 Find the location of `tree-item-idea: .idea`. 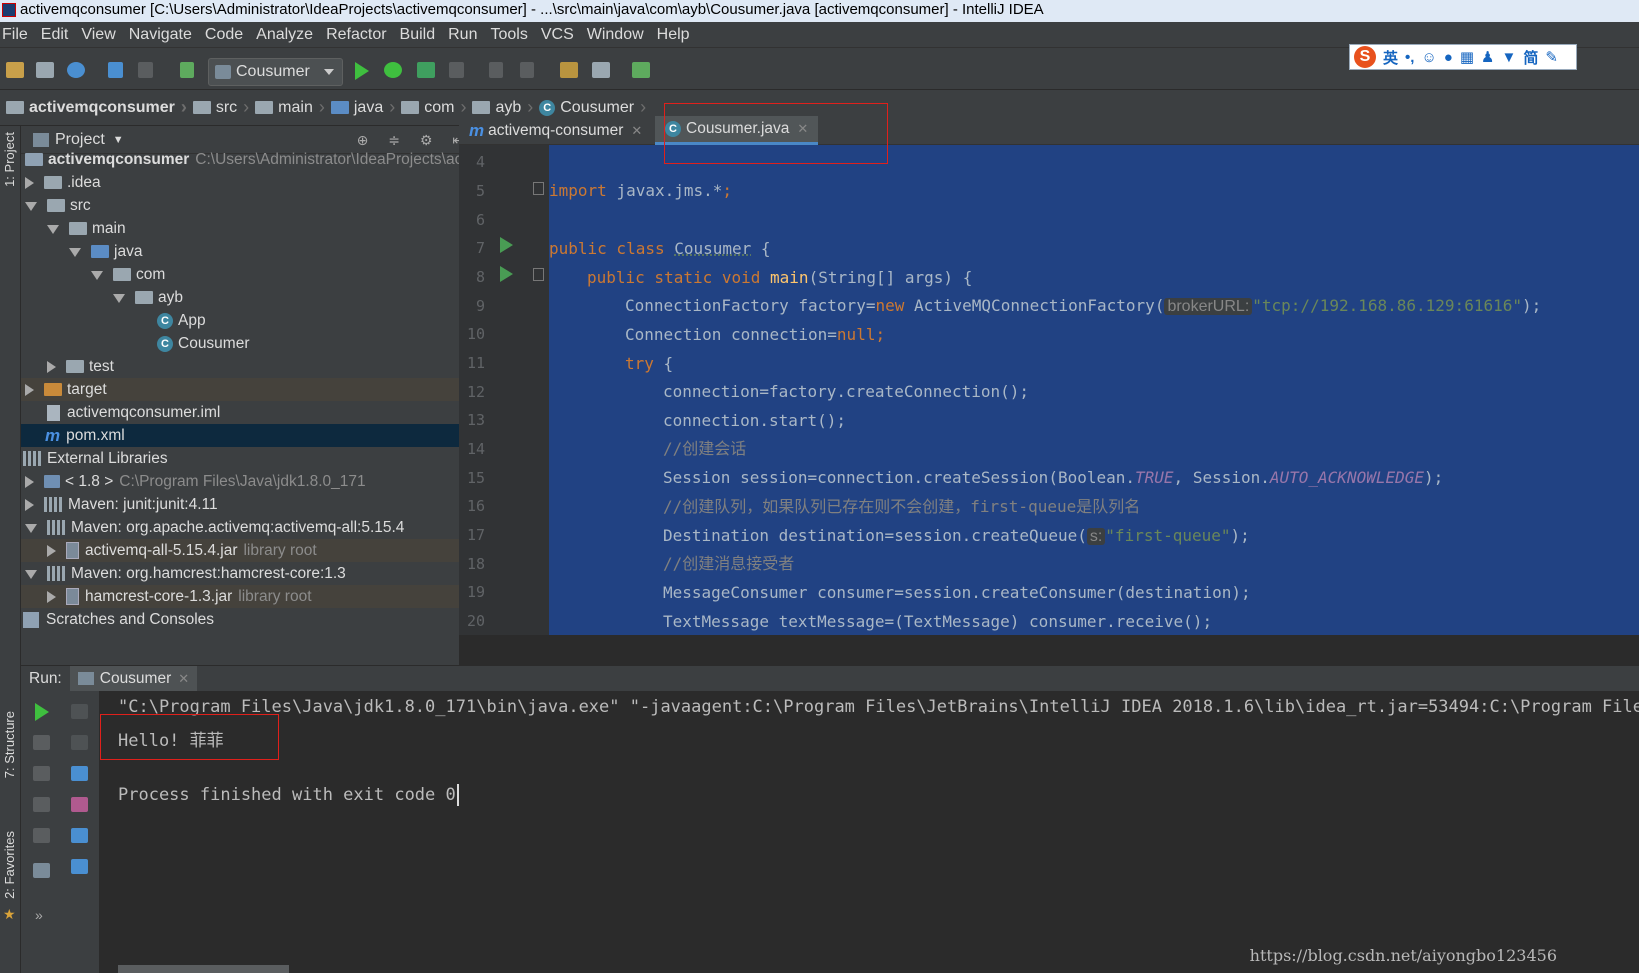

tree-item-idea: .idea is located at coordinates (249, 182).